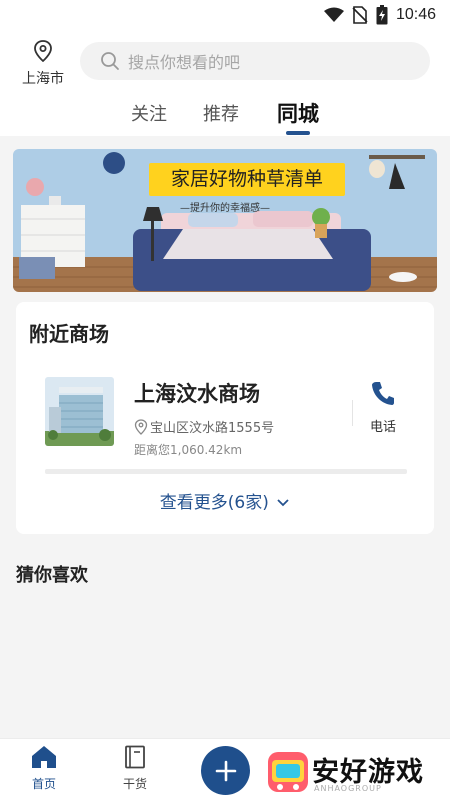  I want to click on feed-tabs: 关注 推荐 同城, so click(225, 118).